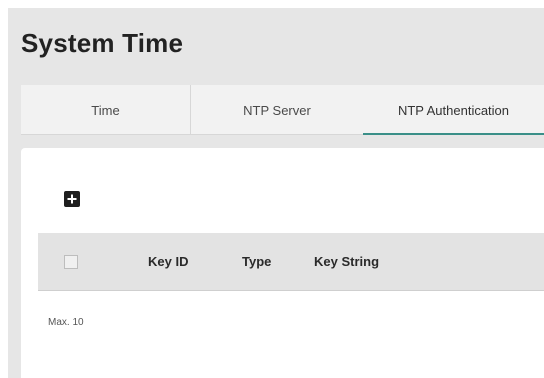 This screenshot has height=378, width=544. Describe the element at coordinates (192, 134) in the screenshot. I see `tab-divider` at that location.